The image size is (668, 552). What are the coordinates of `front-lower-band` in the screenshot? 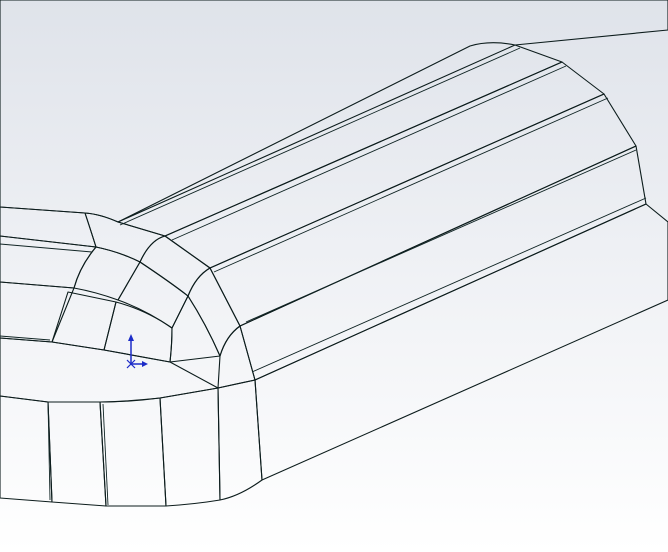 It's located at (109, 370).